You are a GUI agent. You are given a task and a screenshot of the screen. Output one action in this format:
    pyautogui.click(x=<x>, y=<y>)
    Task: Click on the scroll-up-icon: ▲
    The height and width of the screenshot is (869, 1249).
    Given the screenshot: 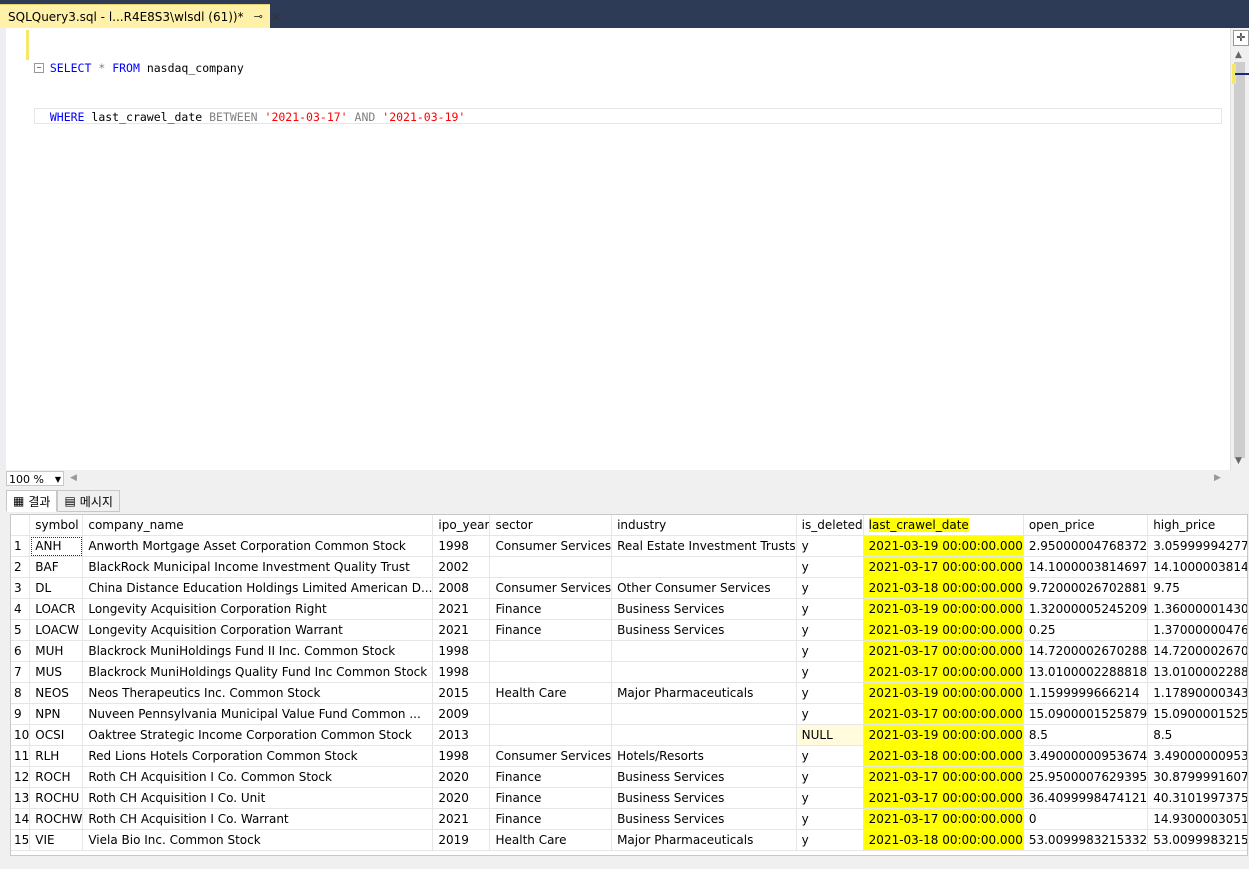 What is the action you would take?
    pyautogui.click(x=1238, y=55)
    